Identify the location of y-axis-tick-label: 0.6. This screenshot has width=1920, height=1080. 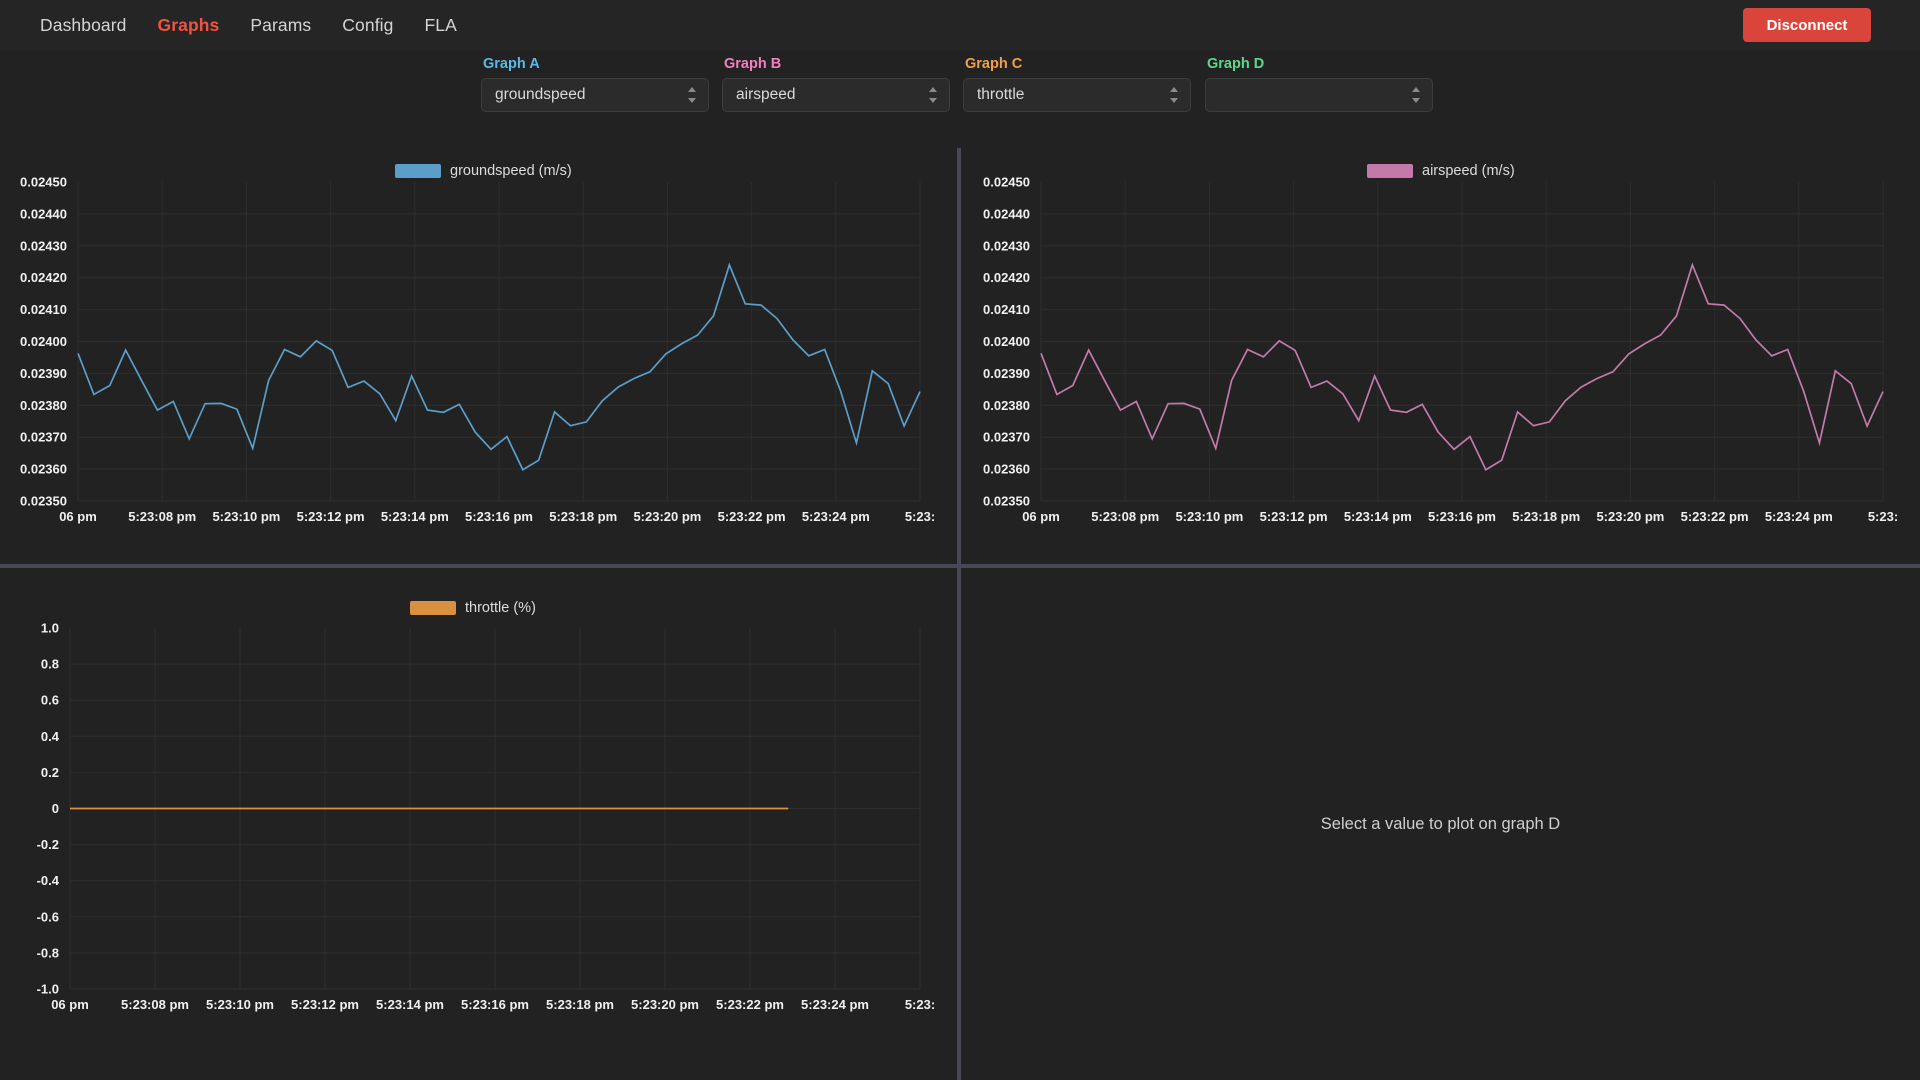
(50, 700).